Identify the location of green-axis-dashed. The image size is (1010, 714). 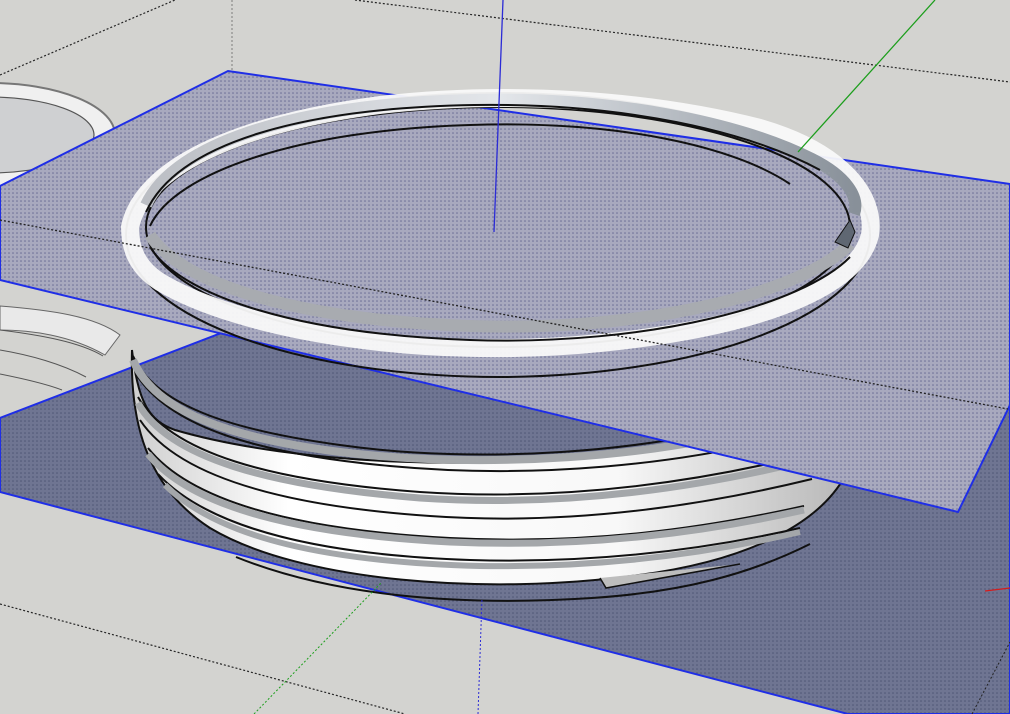
(318, 647).